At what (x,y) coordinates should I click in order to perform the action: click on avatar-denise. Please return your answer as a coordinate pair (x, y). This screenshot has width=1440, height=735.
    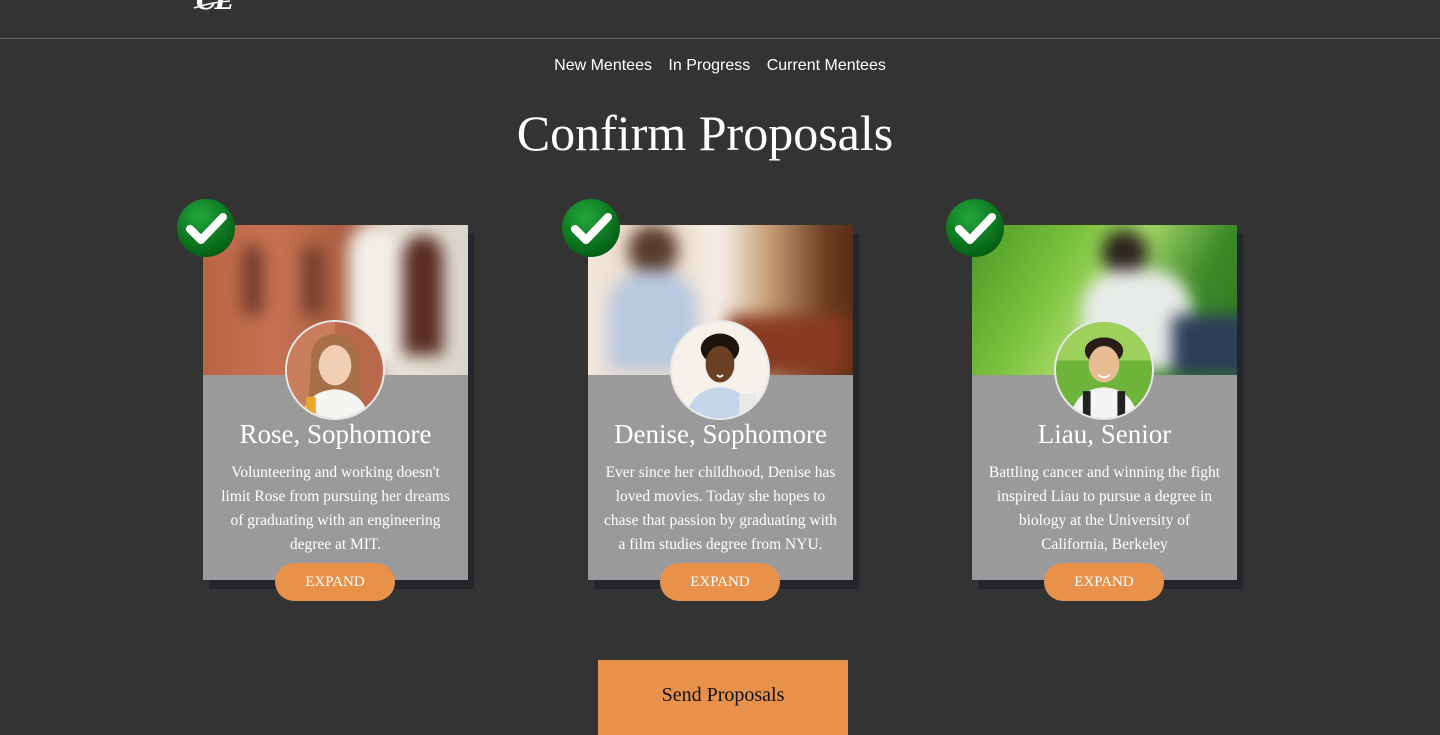
    Looking at the image, I should click on (720, 370).